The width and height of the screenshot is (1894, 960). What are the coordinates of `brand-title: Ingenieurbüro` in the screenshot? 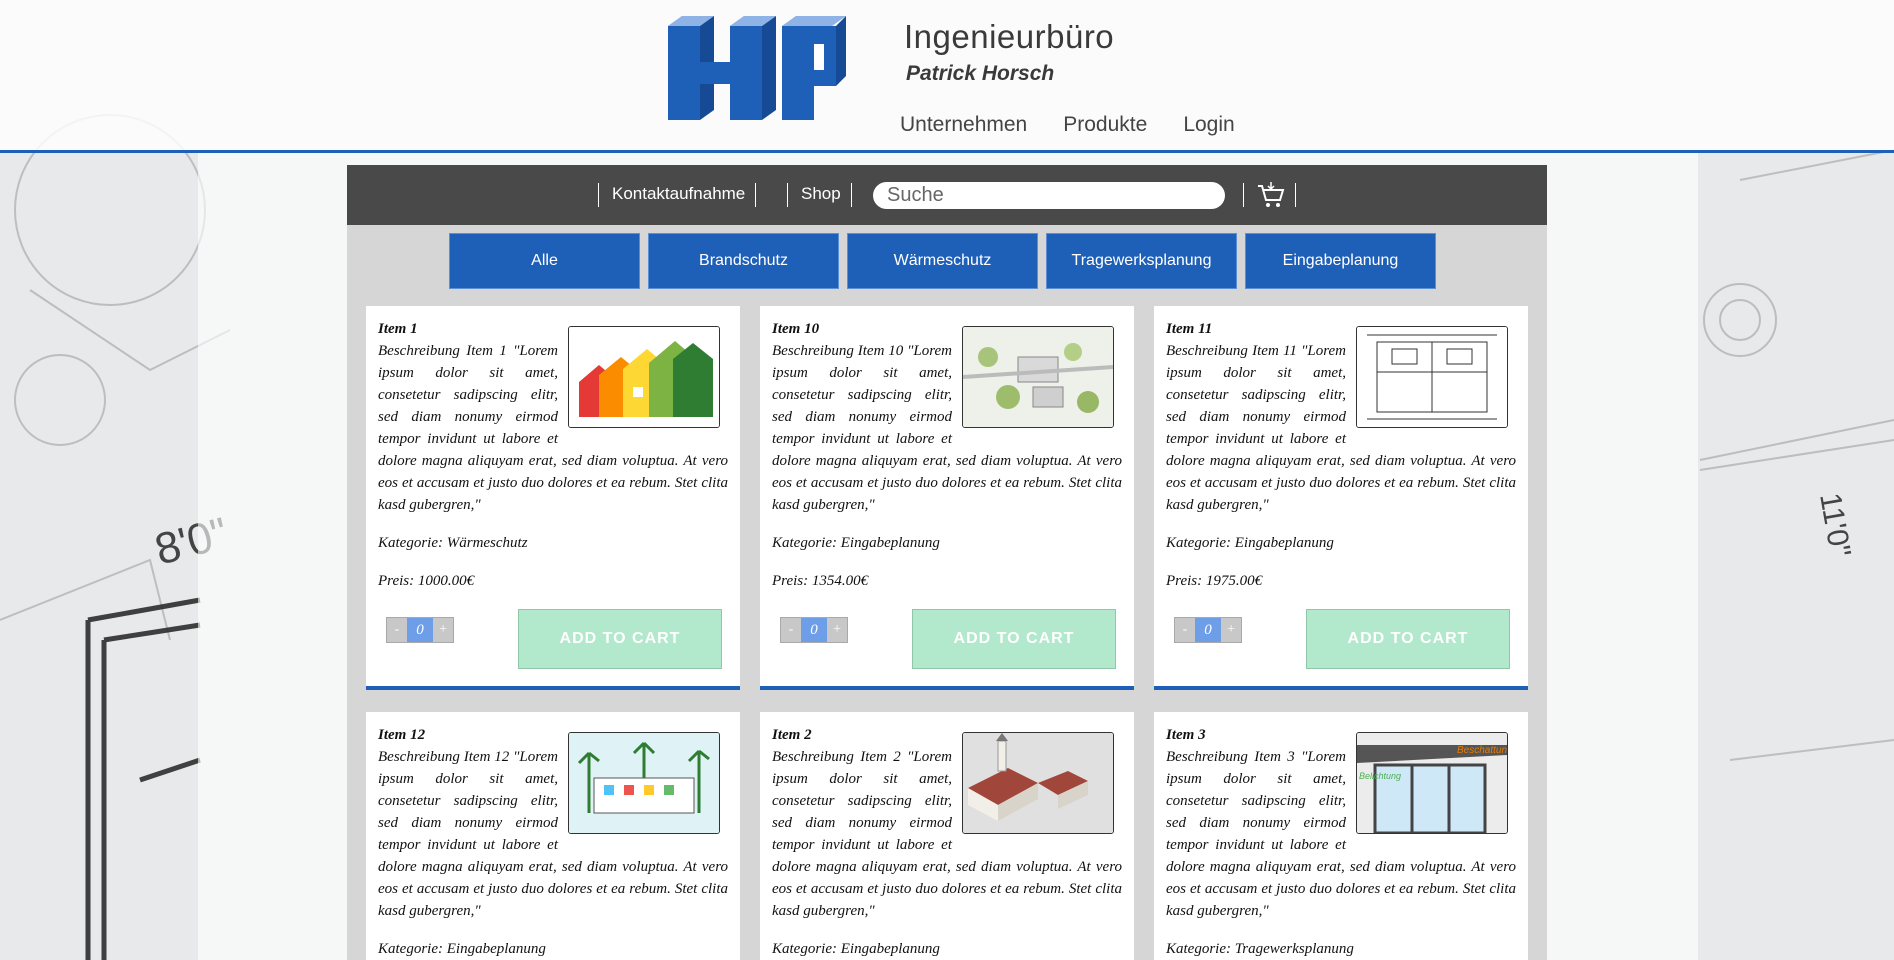 It's located at (1009, 36).